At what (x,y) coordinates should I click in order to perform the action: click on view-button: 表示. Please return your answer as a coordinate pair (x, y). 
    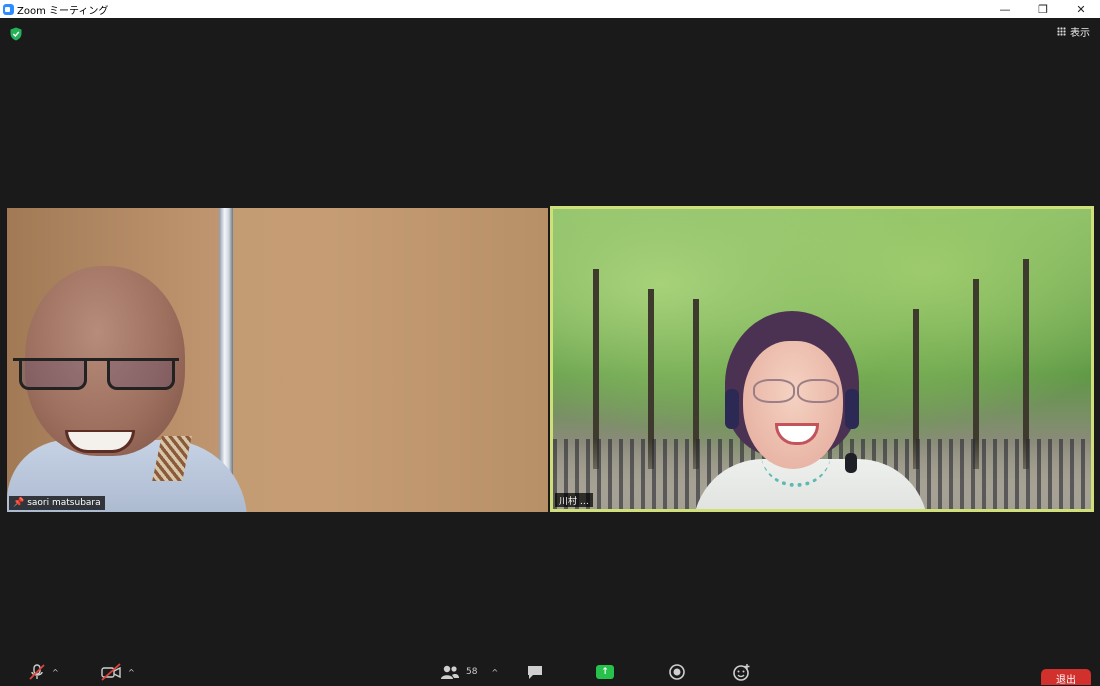
    Looking at the image, I should click on (1073, 31).